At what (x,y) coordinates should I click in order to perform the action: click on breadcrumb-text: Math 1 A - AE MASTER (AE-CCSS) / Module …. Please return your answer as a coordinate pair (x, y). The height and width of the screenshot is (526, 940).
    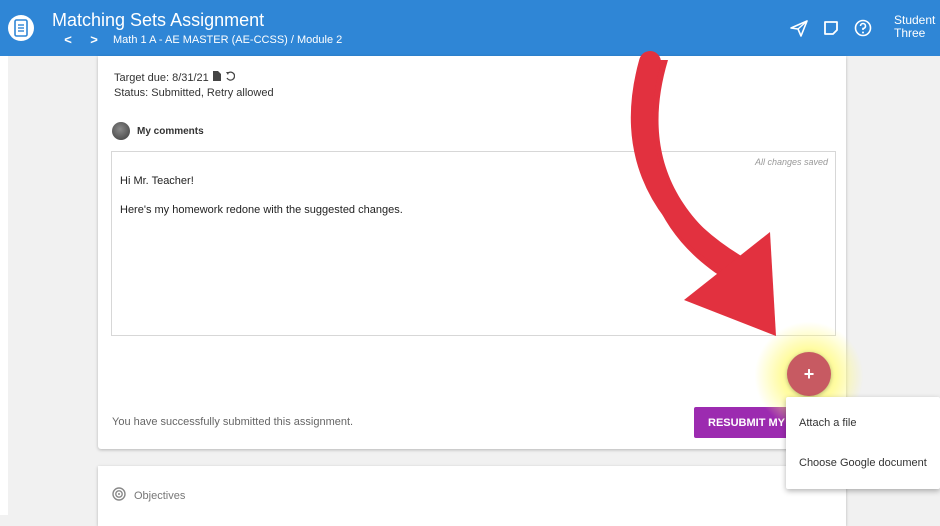
    Looking at the image, I should click on (227, 40).